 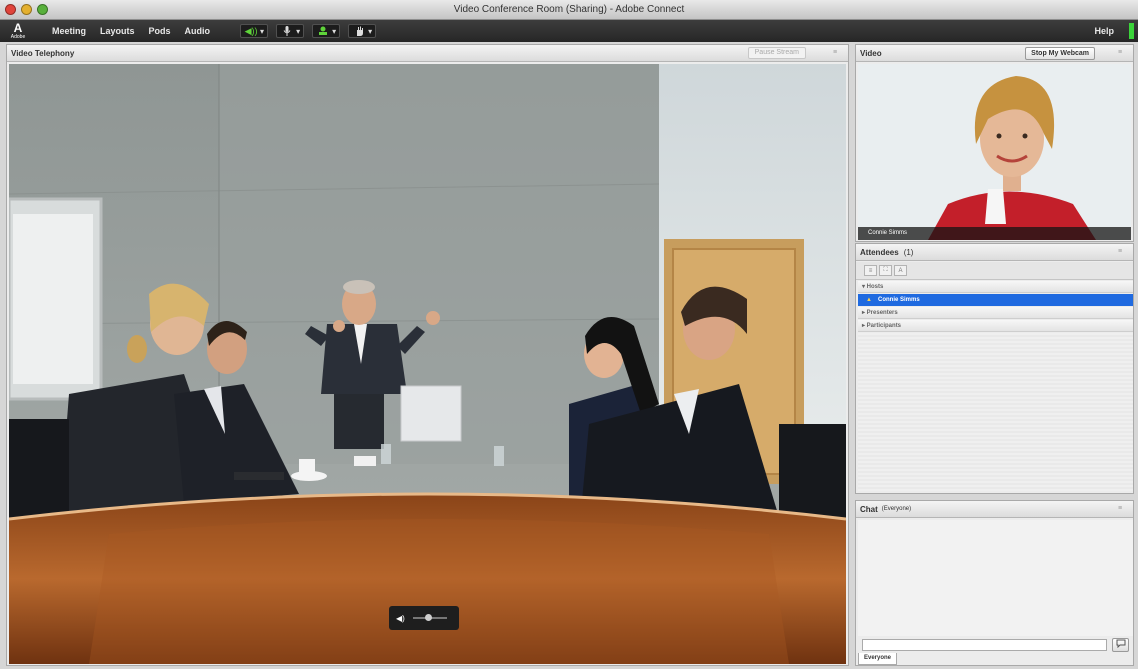 What do you see at coordinates (879, 252) in the screenshot?
I see `pod-title: Attendees` at bounding box center [879, 252].